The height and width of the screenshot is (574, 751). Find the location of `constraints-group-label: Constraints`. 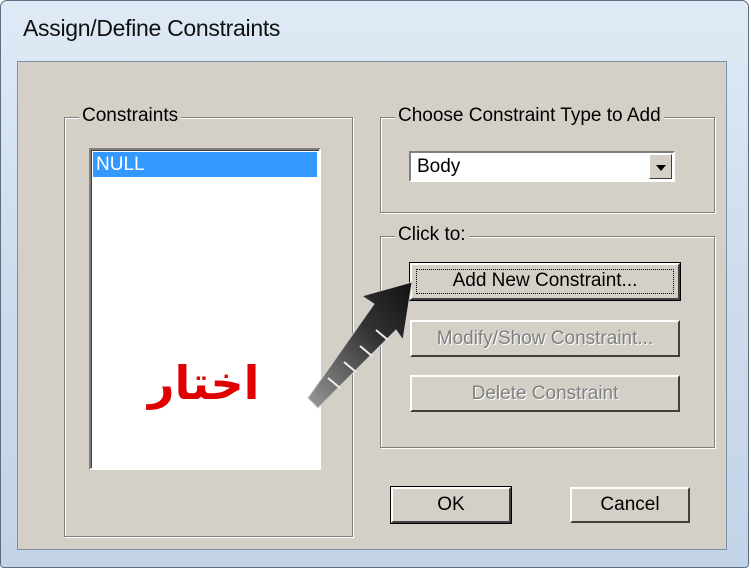

constraints-group-label: Constraints is located at coordinates (130, 116).